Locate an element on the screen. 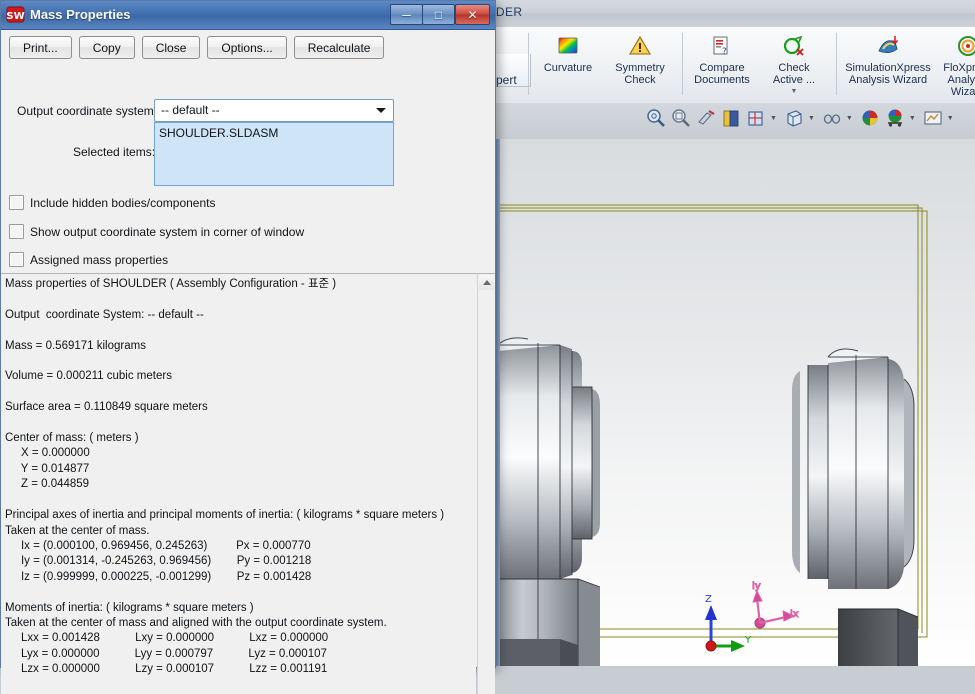 The height and width of the screenshot is (694, 975). chevron-down-icon is located at coordinates (381, 110).